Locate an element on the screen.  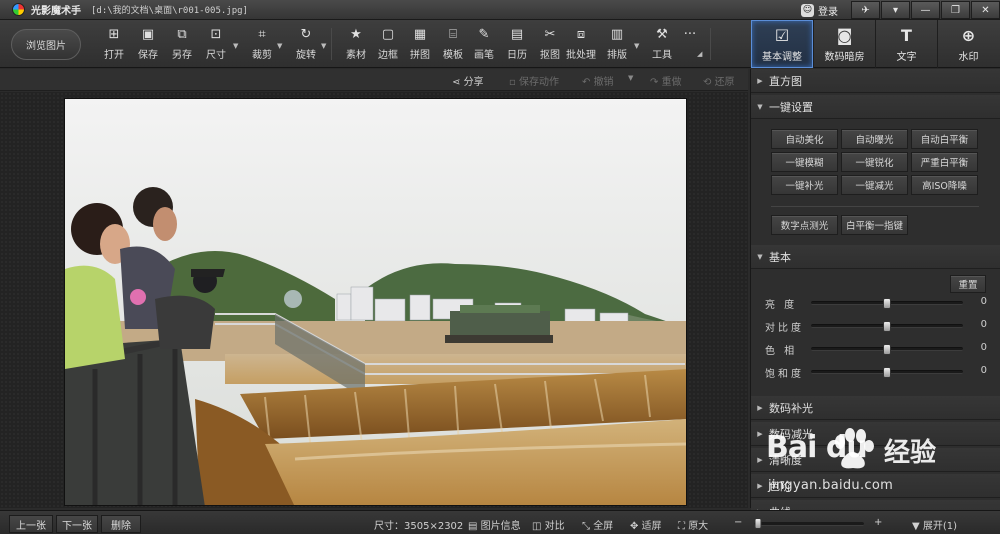
more-tools-button: ··· is located at coordinates (690, 45).